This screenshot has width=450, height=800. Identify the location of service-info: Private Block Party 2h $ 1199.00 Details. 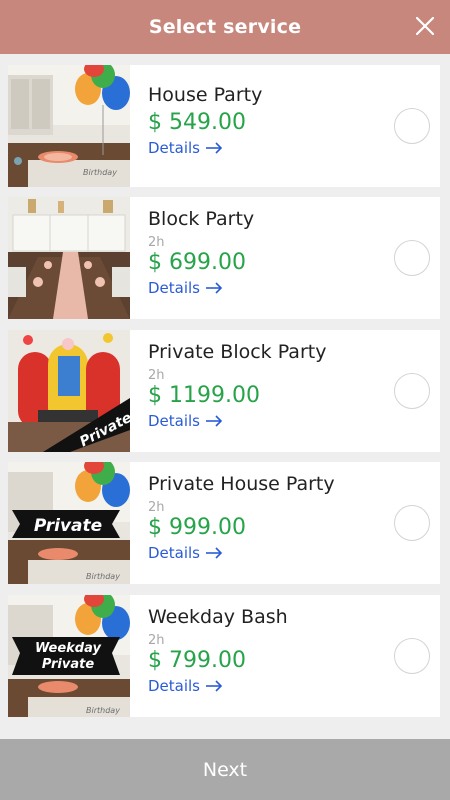
(264, 385).